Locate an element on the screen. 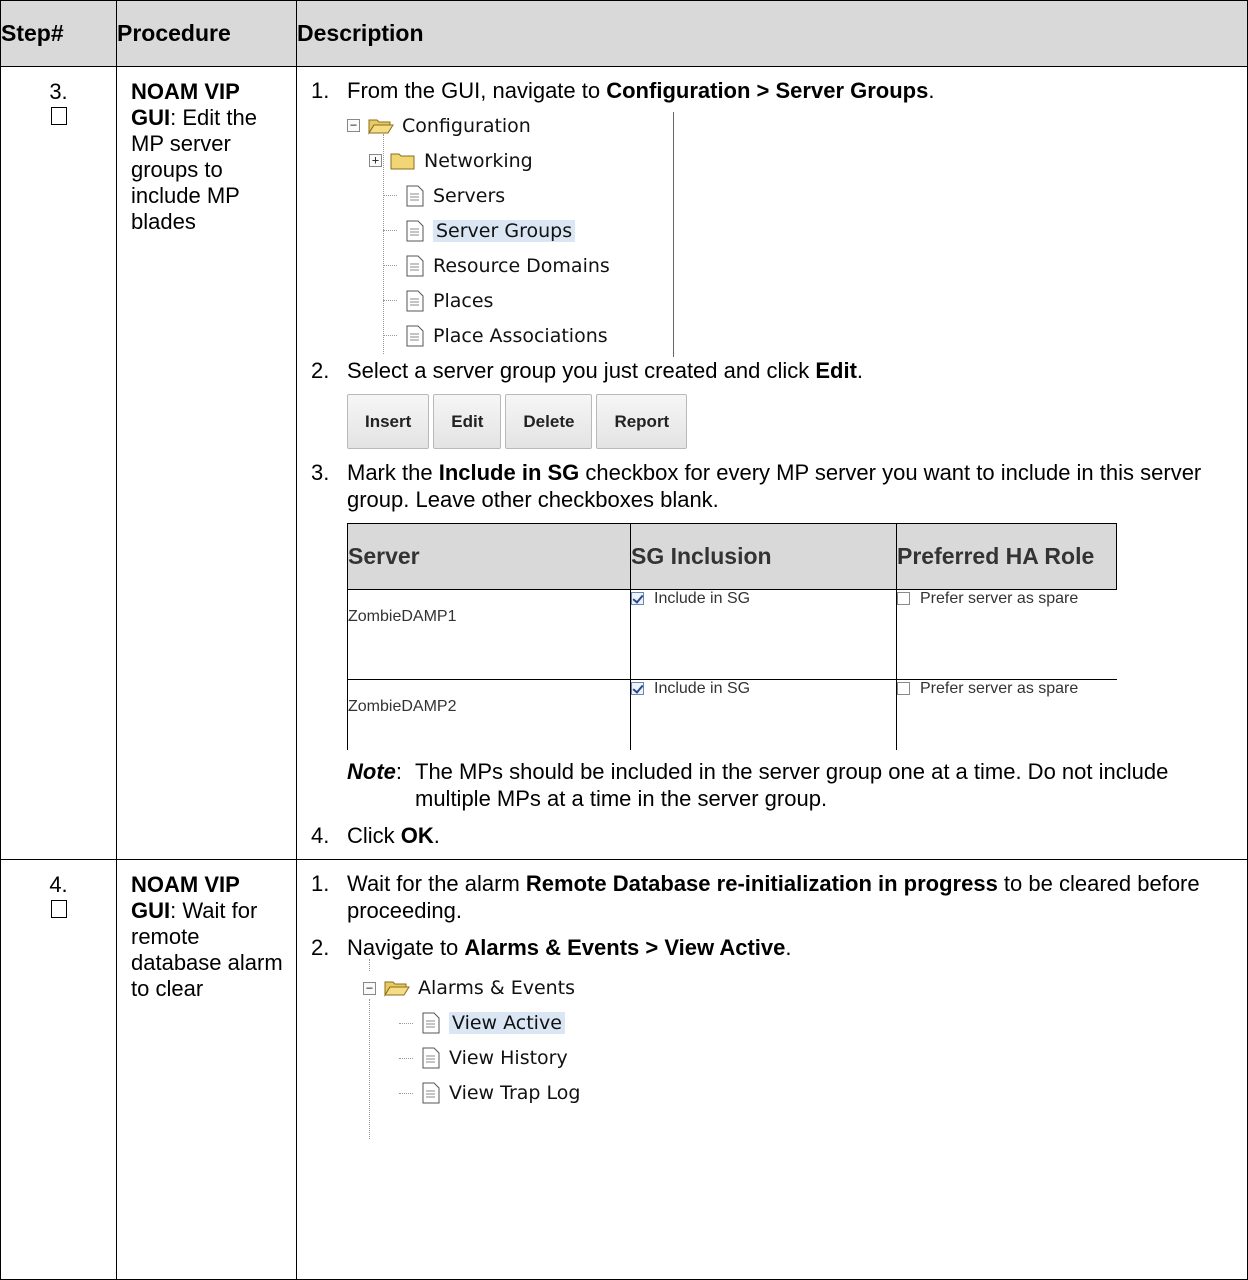 This screenshot has height=1280, width=1248. note-label: Note is located at coordinates (371, 771).